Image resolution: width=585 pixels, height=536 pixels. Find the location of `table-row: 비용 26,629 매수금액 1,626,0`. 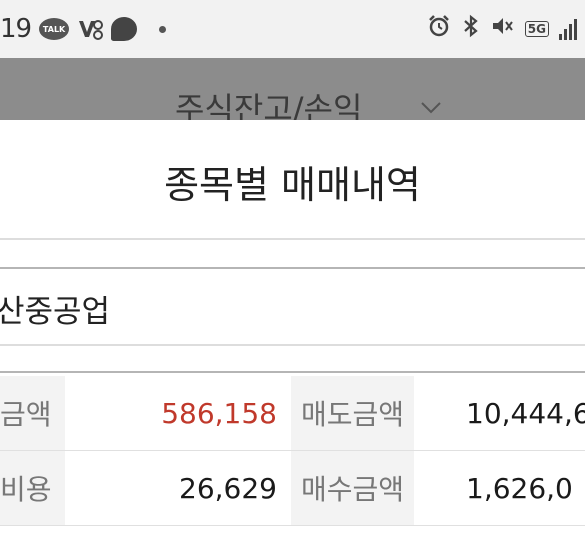

table-row: 비용 26,629 매수금액 1,626,0 is located at coordinates (292, 488).